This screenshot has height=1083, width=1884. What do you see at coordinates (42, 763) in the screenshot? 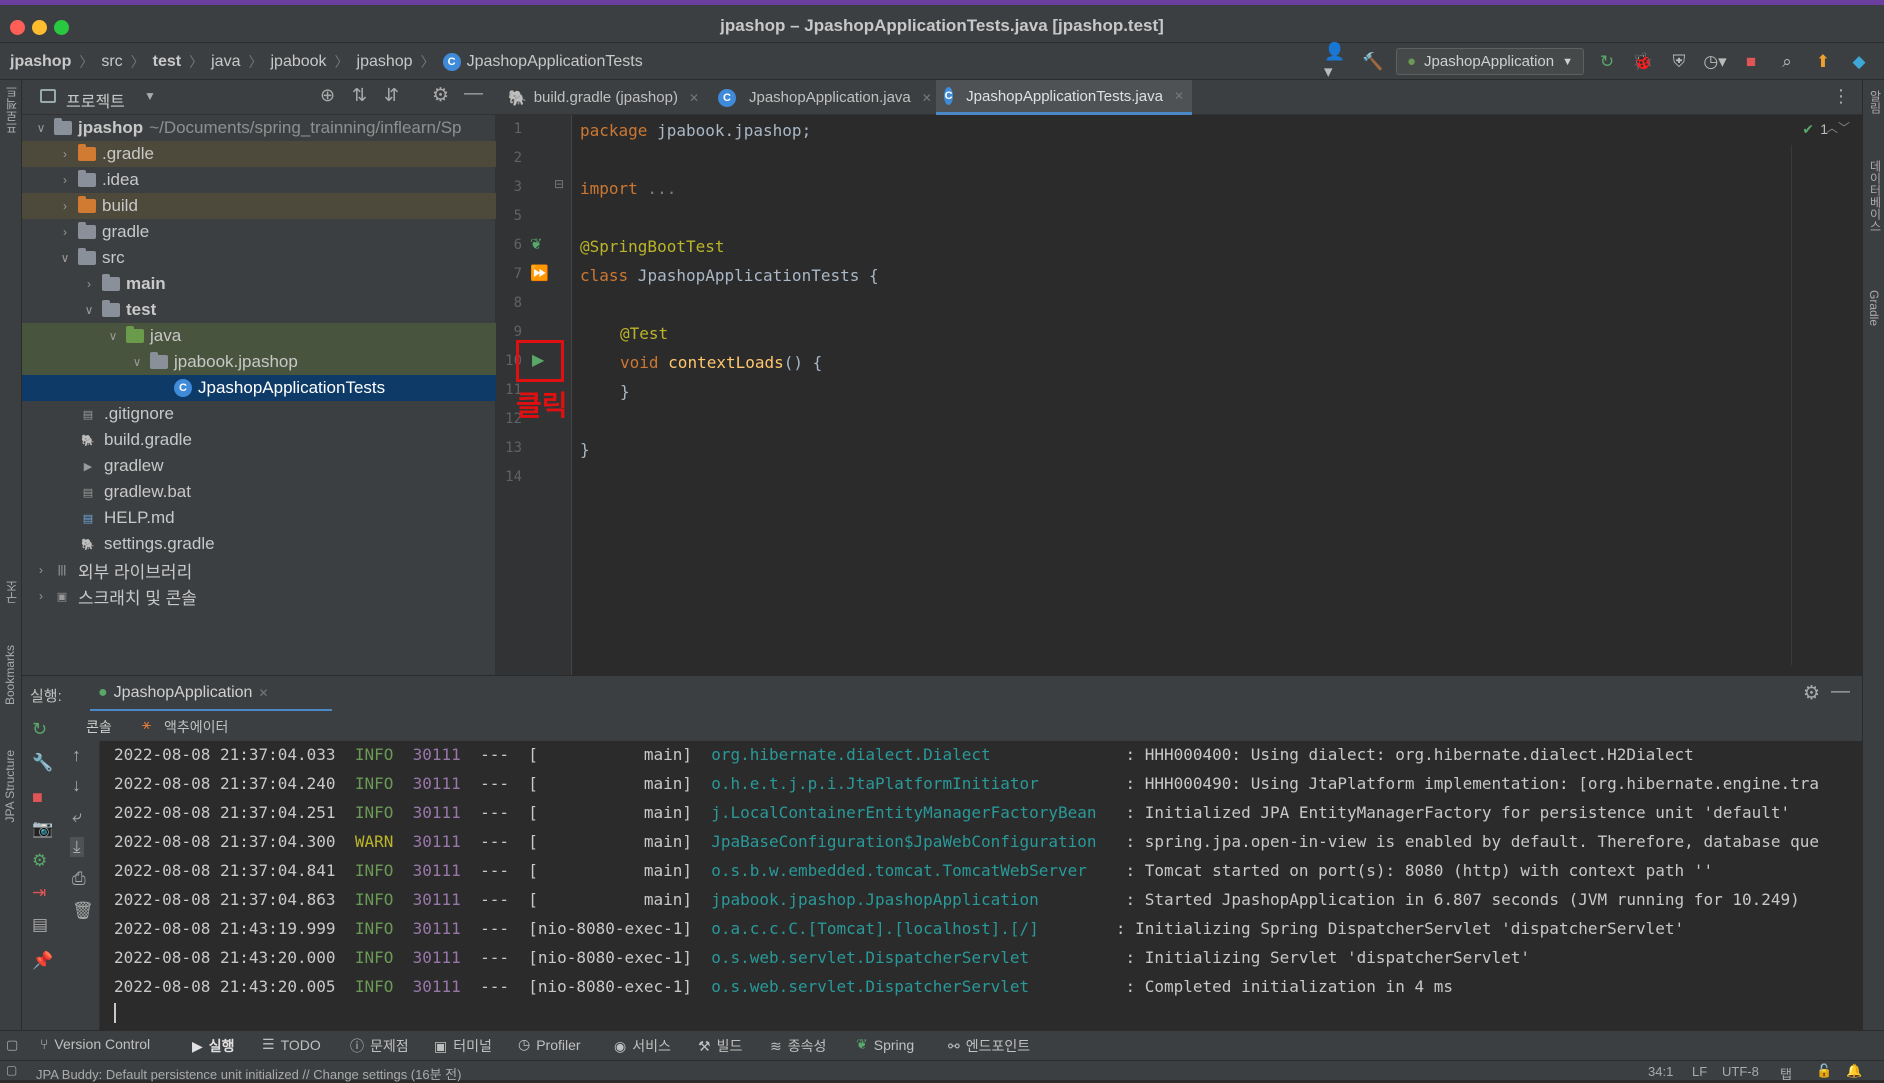
I see `wrench-icon: 🔧` at bounding box center [42, 763].